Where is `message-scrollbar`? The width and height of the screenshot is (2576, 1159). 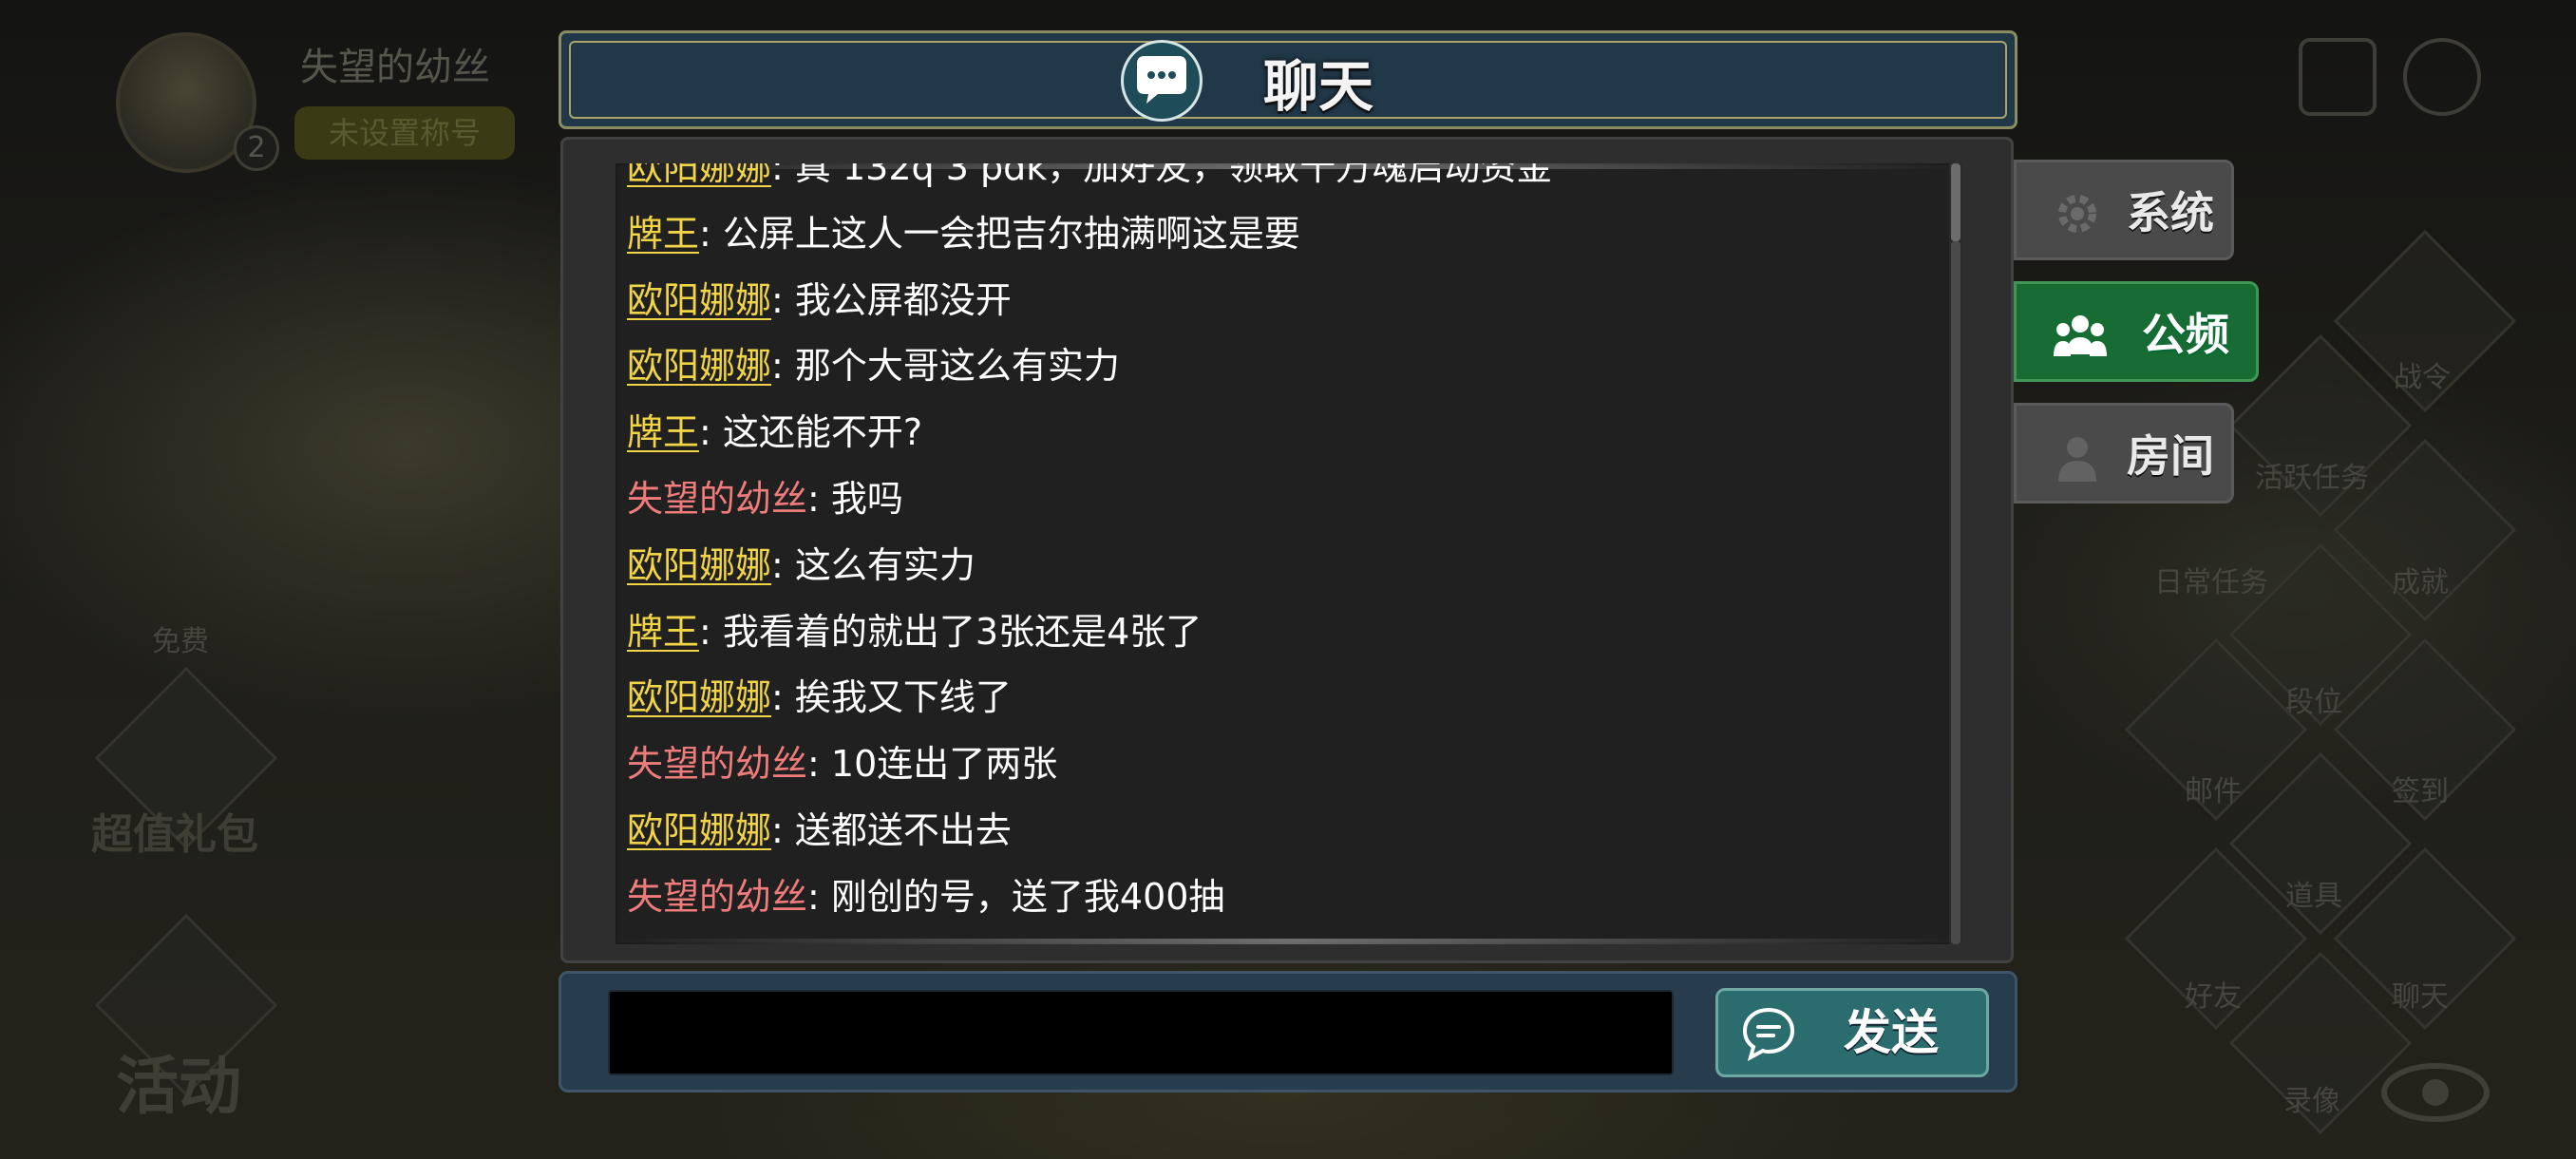 message-scrollbar is located at coordinates (1955, 553).